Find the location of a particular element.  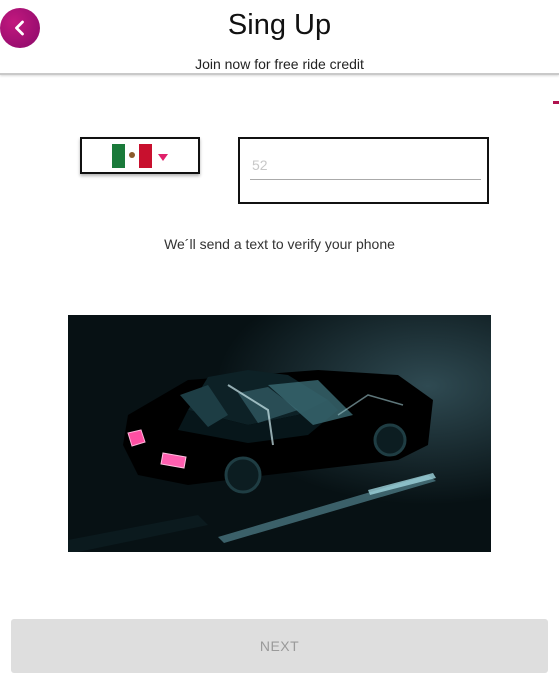

page-subtitle: Join now for free ride credit is located at coordinates (279, 64).